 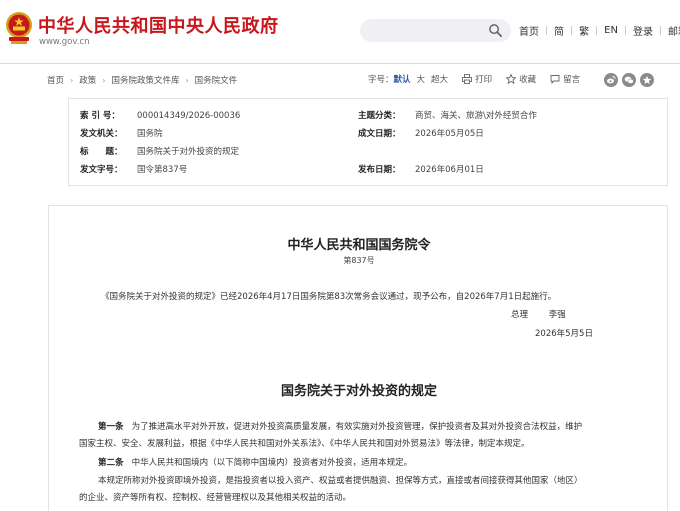 I want to click on wechat-icon, so click(x=629, y=80).